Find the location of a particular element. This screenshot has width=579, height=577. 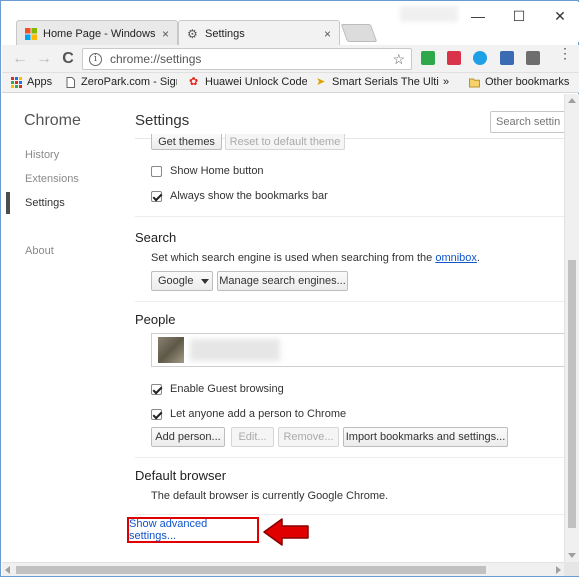

close-window-icon: ✕ is located at coordinates (560, 16).